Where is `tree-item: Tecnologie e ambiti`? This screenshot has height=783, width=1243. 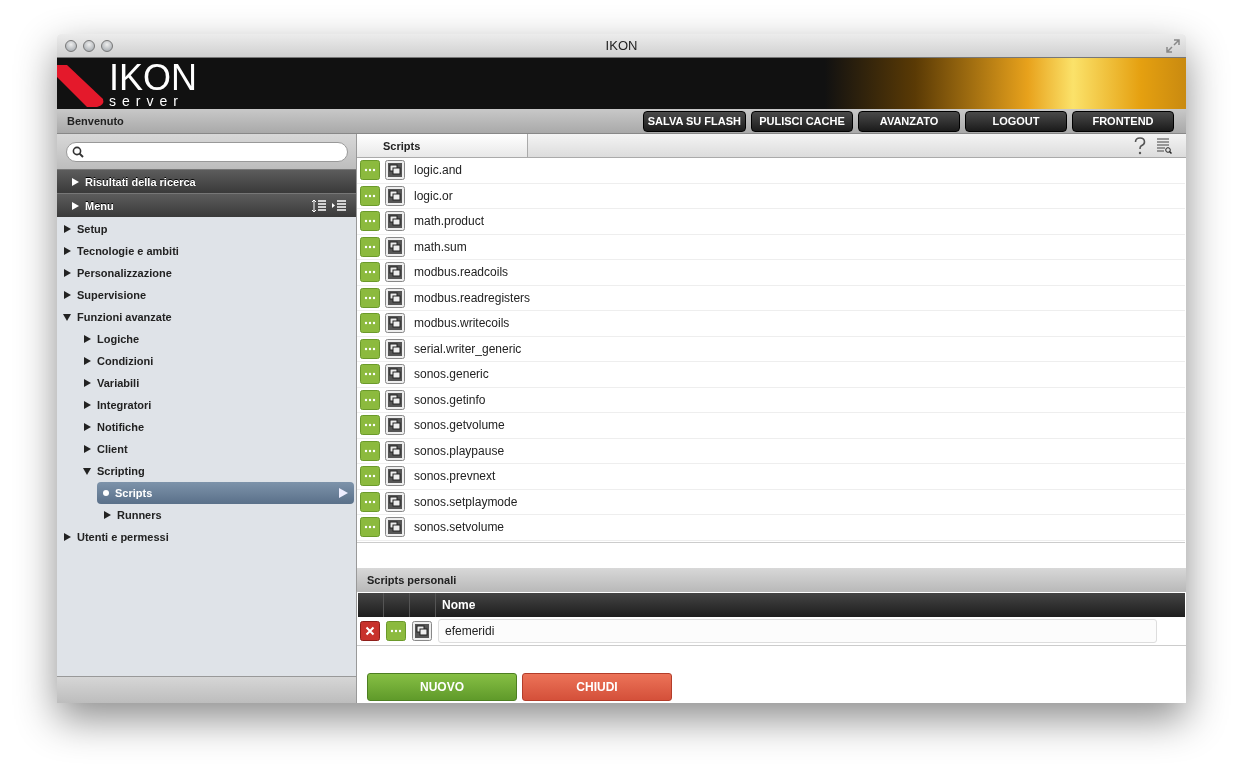 tree-item: Tecnologie e ambiti is located at coordinates (206, 251).